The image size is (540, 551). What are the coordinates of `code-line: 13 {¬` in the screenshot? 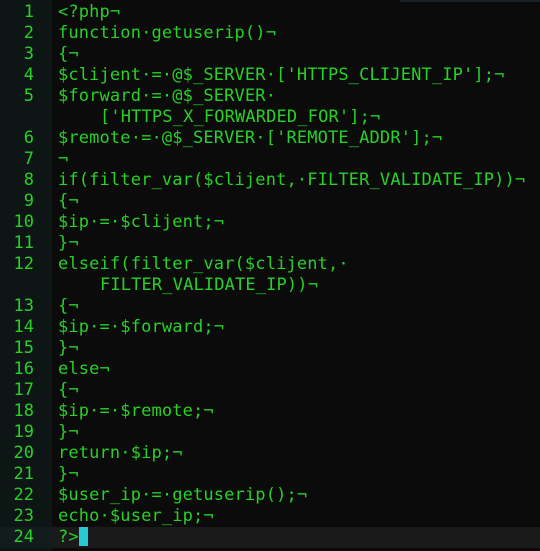 It's located at (270, 306).